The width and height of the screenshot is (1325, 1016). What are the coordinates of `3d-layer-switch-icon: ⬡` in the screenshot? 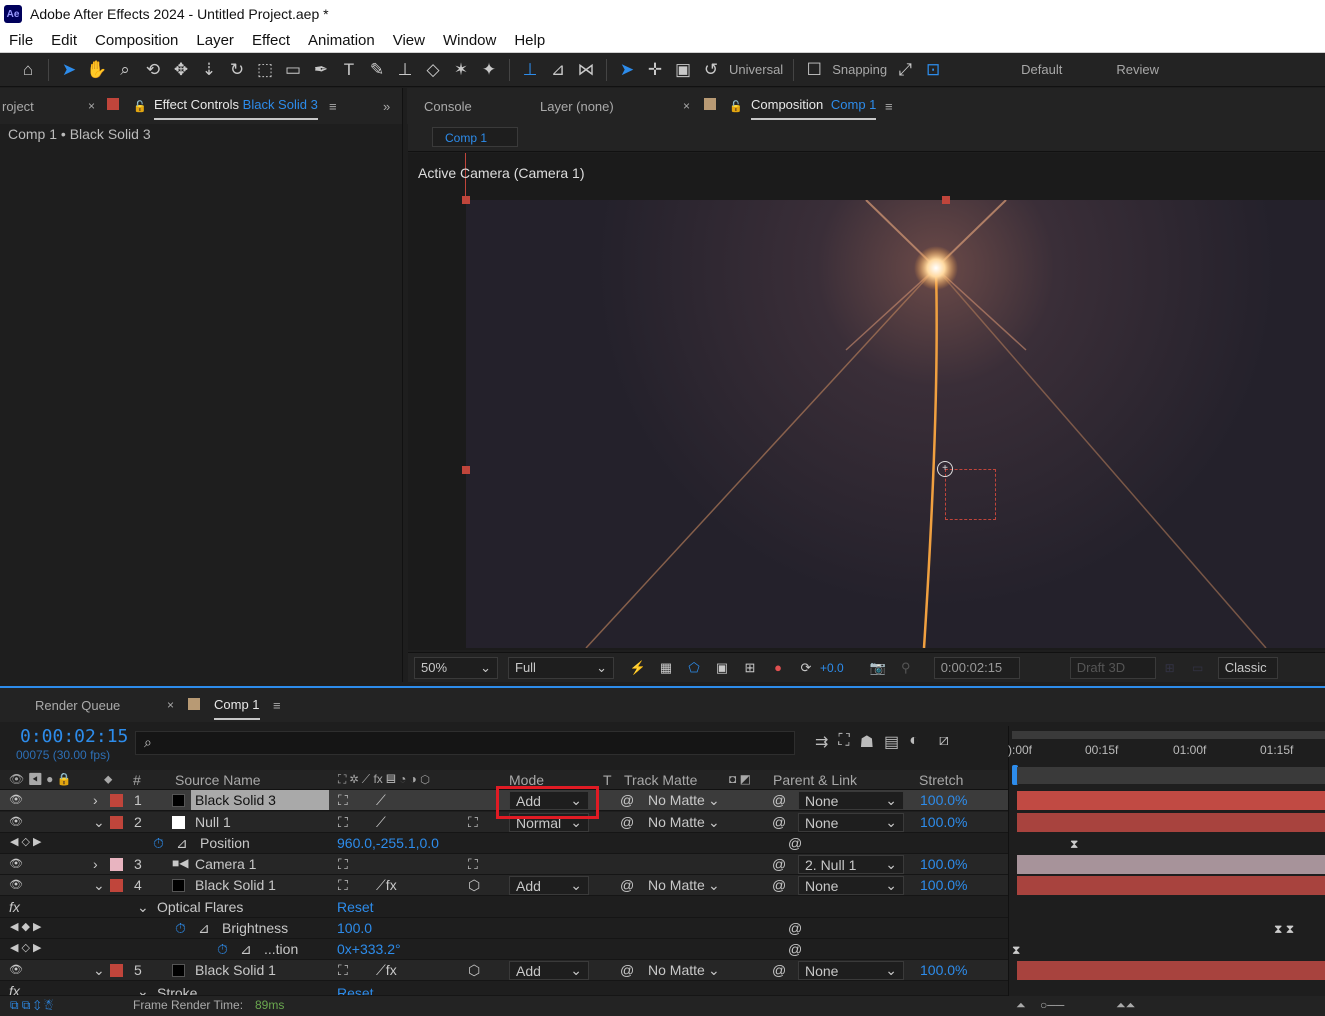 It's located at (474, 970).